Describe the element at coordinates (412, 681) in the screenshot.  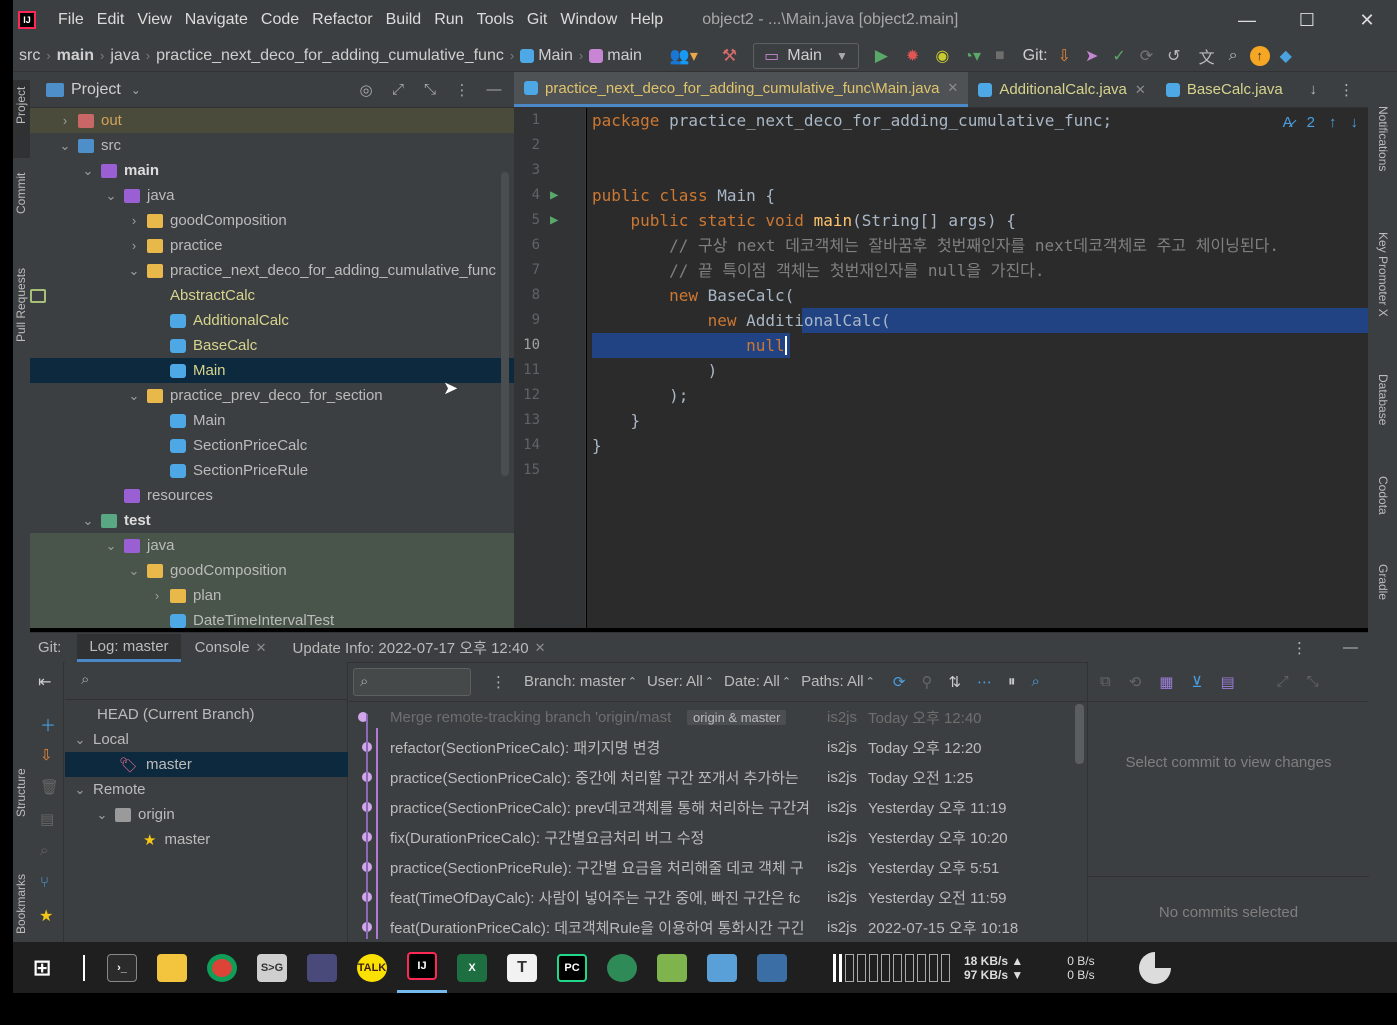
I see `log-search-input: ⌕` at that location.